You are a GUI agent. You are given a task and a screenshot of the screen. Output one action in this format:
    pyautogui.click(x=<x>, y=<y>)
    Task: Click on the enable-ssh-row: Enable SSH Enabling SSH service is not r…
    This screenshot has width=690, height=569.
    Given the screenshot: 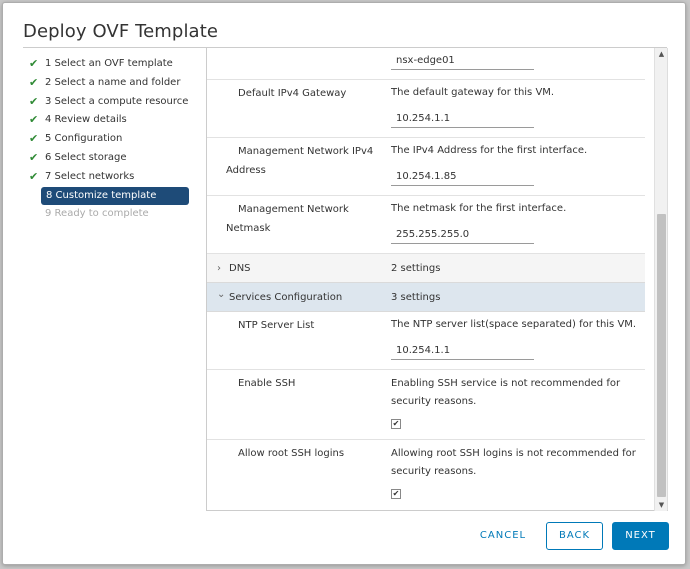 What is the action you would take?
    pyautogui.click(x=426, y=405)
    